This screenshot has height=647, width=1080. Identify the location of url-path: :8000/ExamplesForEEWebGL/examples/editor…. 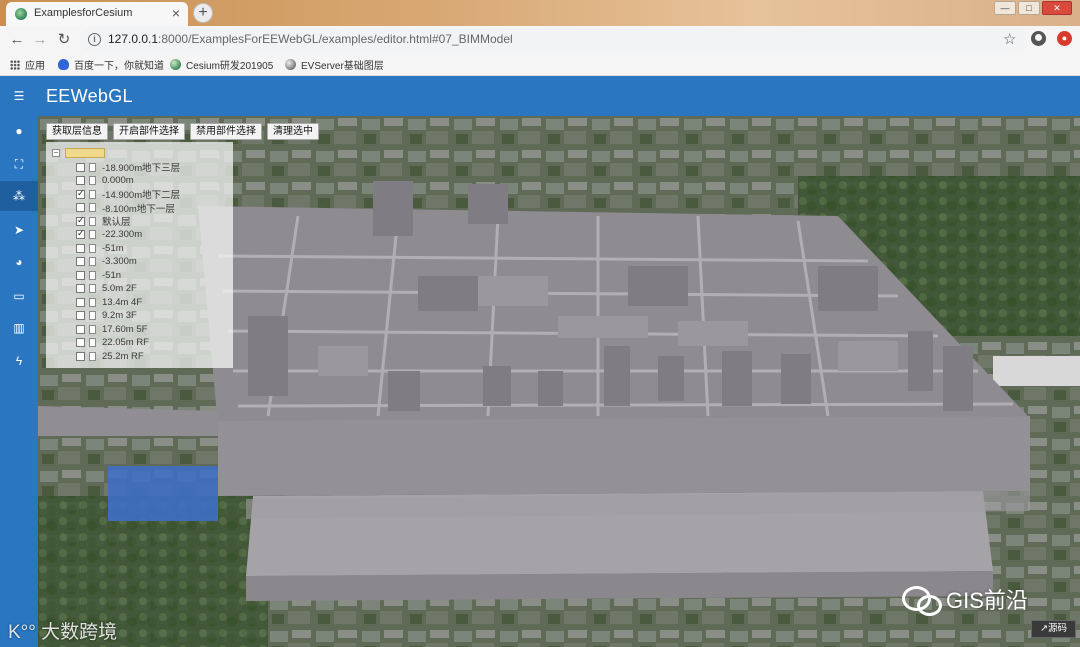
(335, 39).